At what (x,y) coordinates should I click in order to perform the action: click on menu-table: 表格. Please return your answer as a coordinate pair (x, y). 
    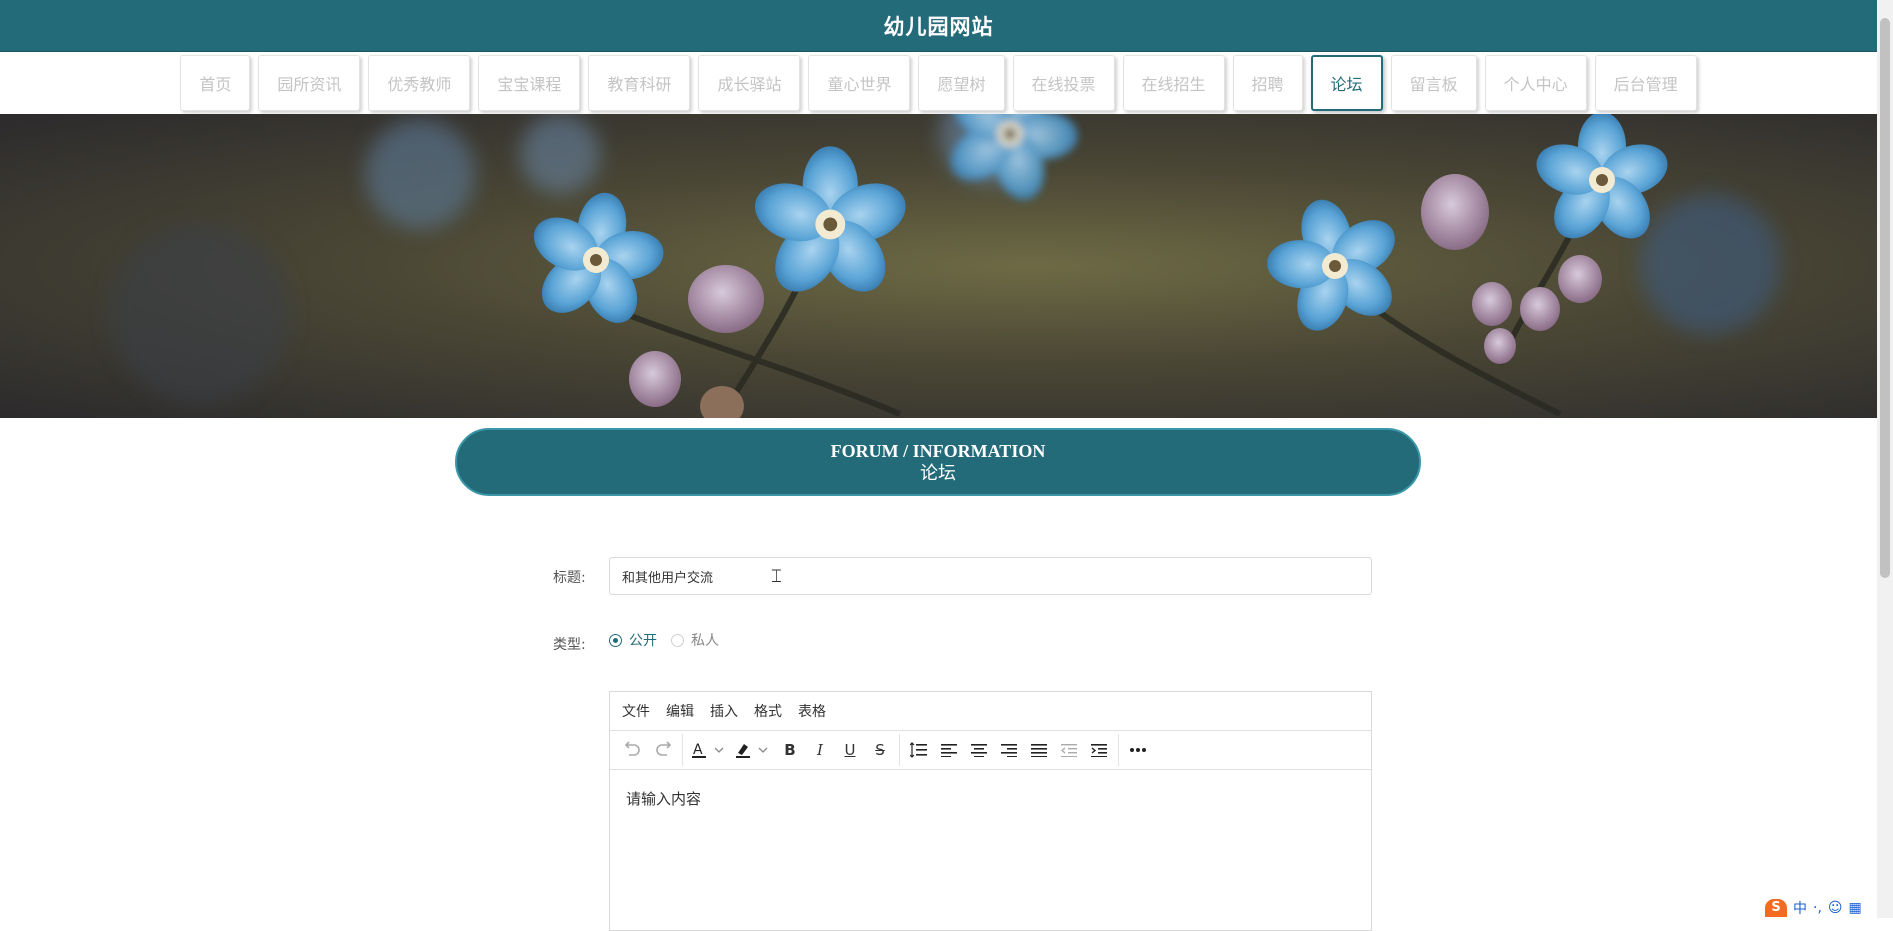
    Looking at the image, I should click on (812, 711).